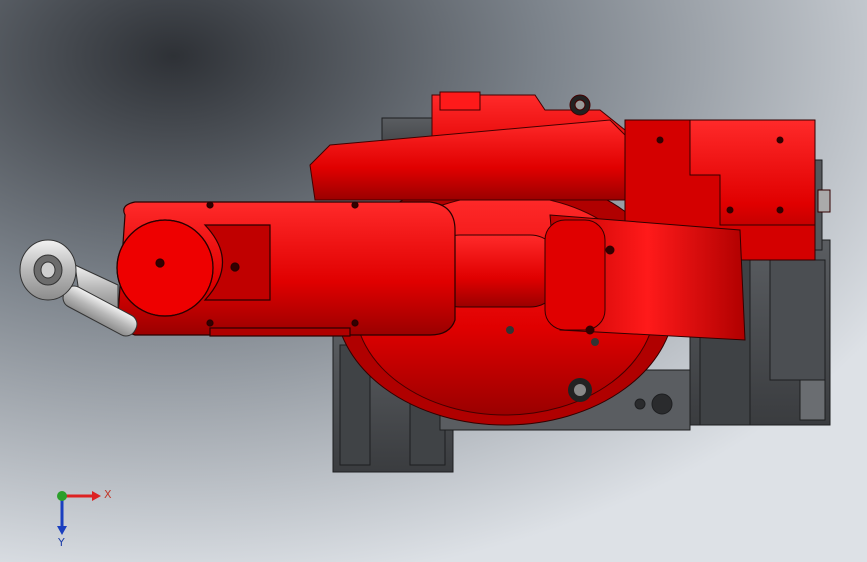  What do you see at coordinates (108, 494) in the screenshot?
I see `x-axis-label: X` at bounding box center [108, 494].